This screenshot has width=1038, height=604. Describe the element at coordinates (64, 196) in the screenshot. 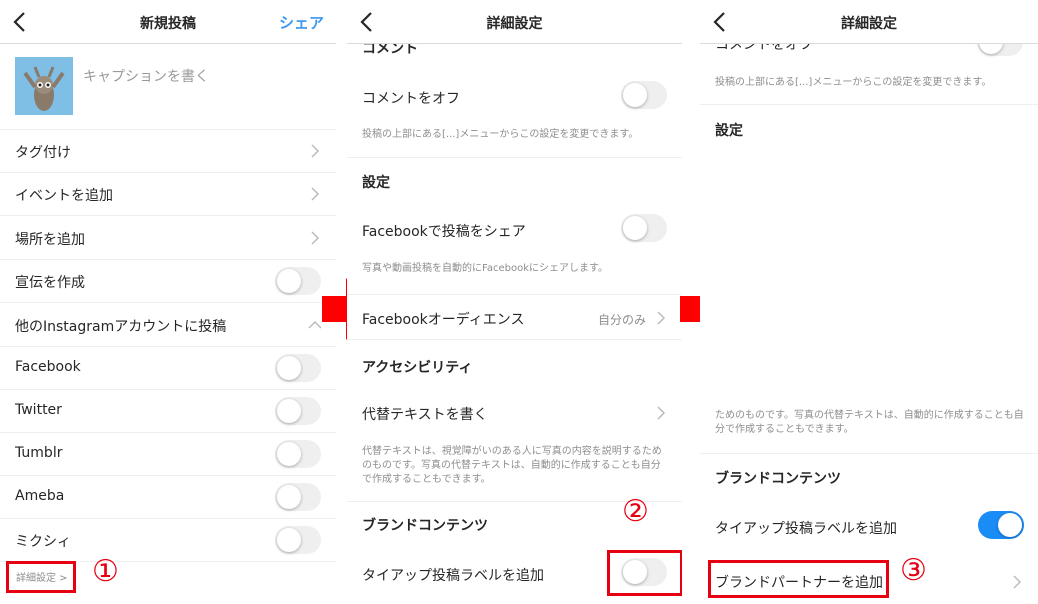

I see `event-label: イベントを追加` at that location.